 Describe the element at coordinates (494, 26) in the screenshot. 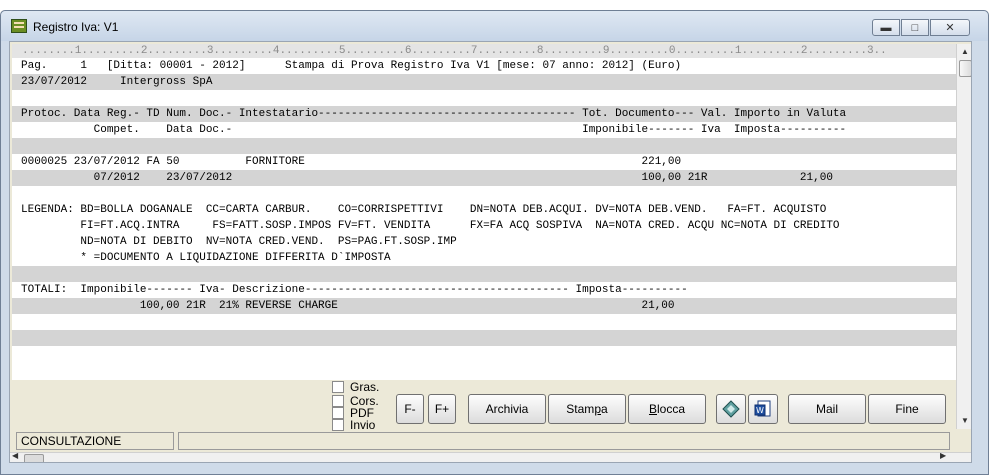

I see `title-bar: Registro Iva: V1 ▬ □ ✕` at that location.